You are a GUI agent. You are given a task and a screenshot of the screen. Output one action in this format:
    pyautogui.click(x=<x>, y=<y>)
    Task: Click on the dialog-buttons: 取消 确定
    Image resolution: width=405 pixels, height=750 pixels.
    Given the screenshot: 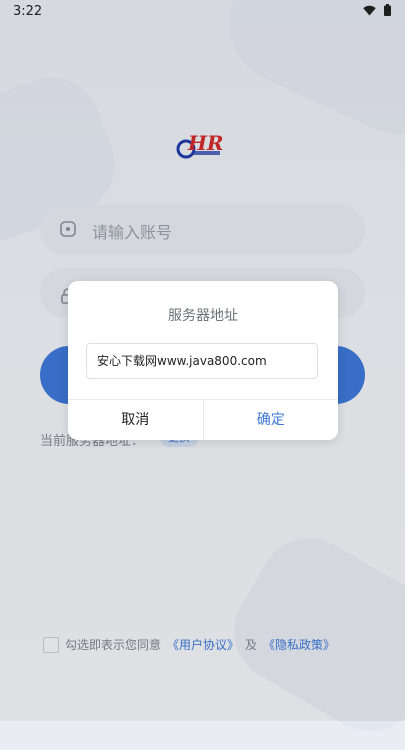 What is the action you would take?
    pyautogui.click(x=203, y=419)
    